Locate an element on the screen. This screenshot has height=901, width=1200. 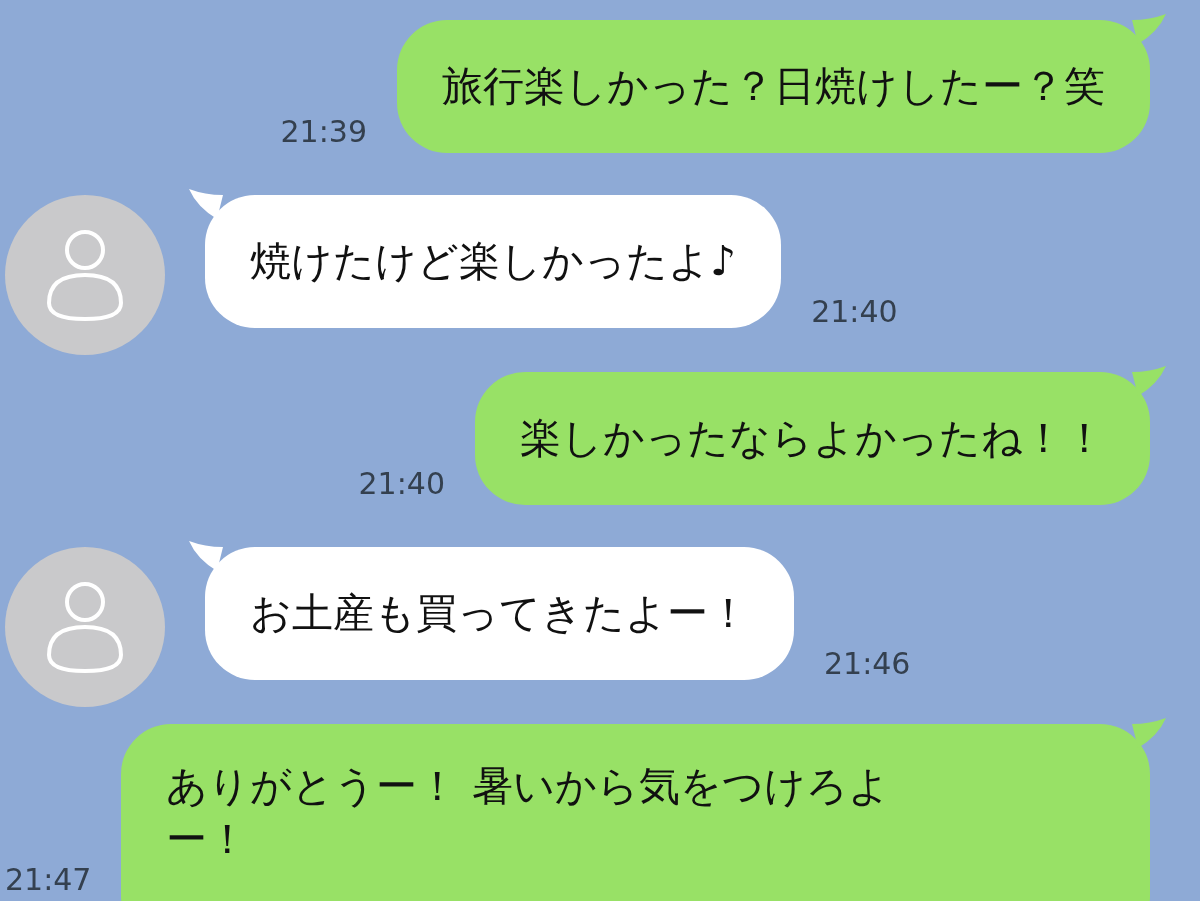
message-text: 焼けたけど楽しかったよ♪ is located at coordinates (493, 261).